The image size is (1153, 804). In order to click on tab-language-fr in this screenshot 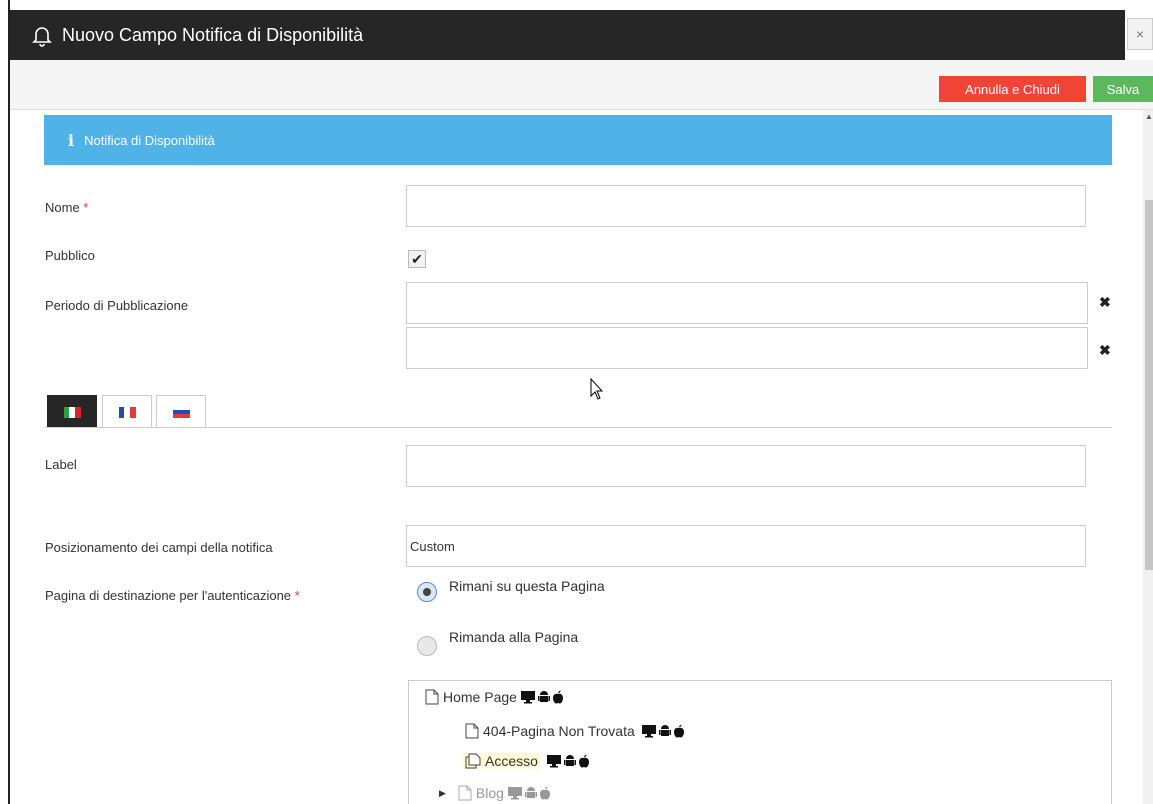, I will do `click(127, 411)`.